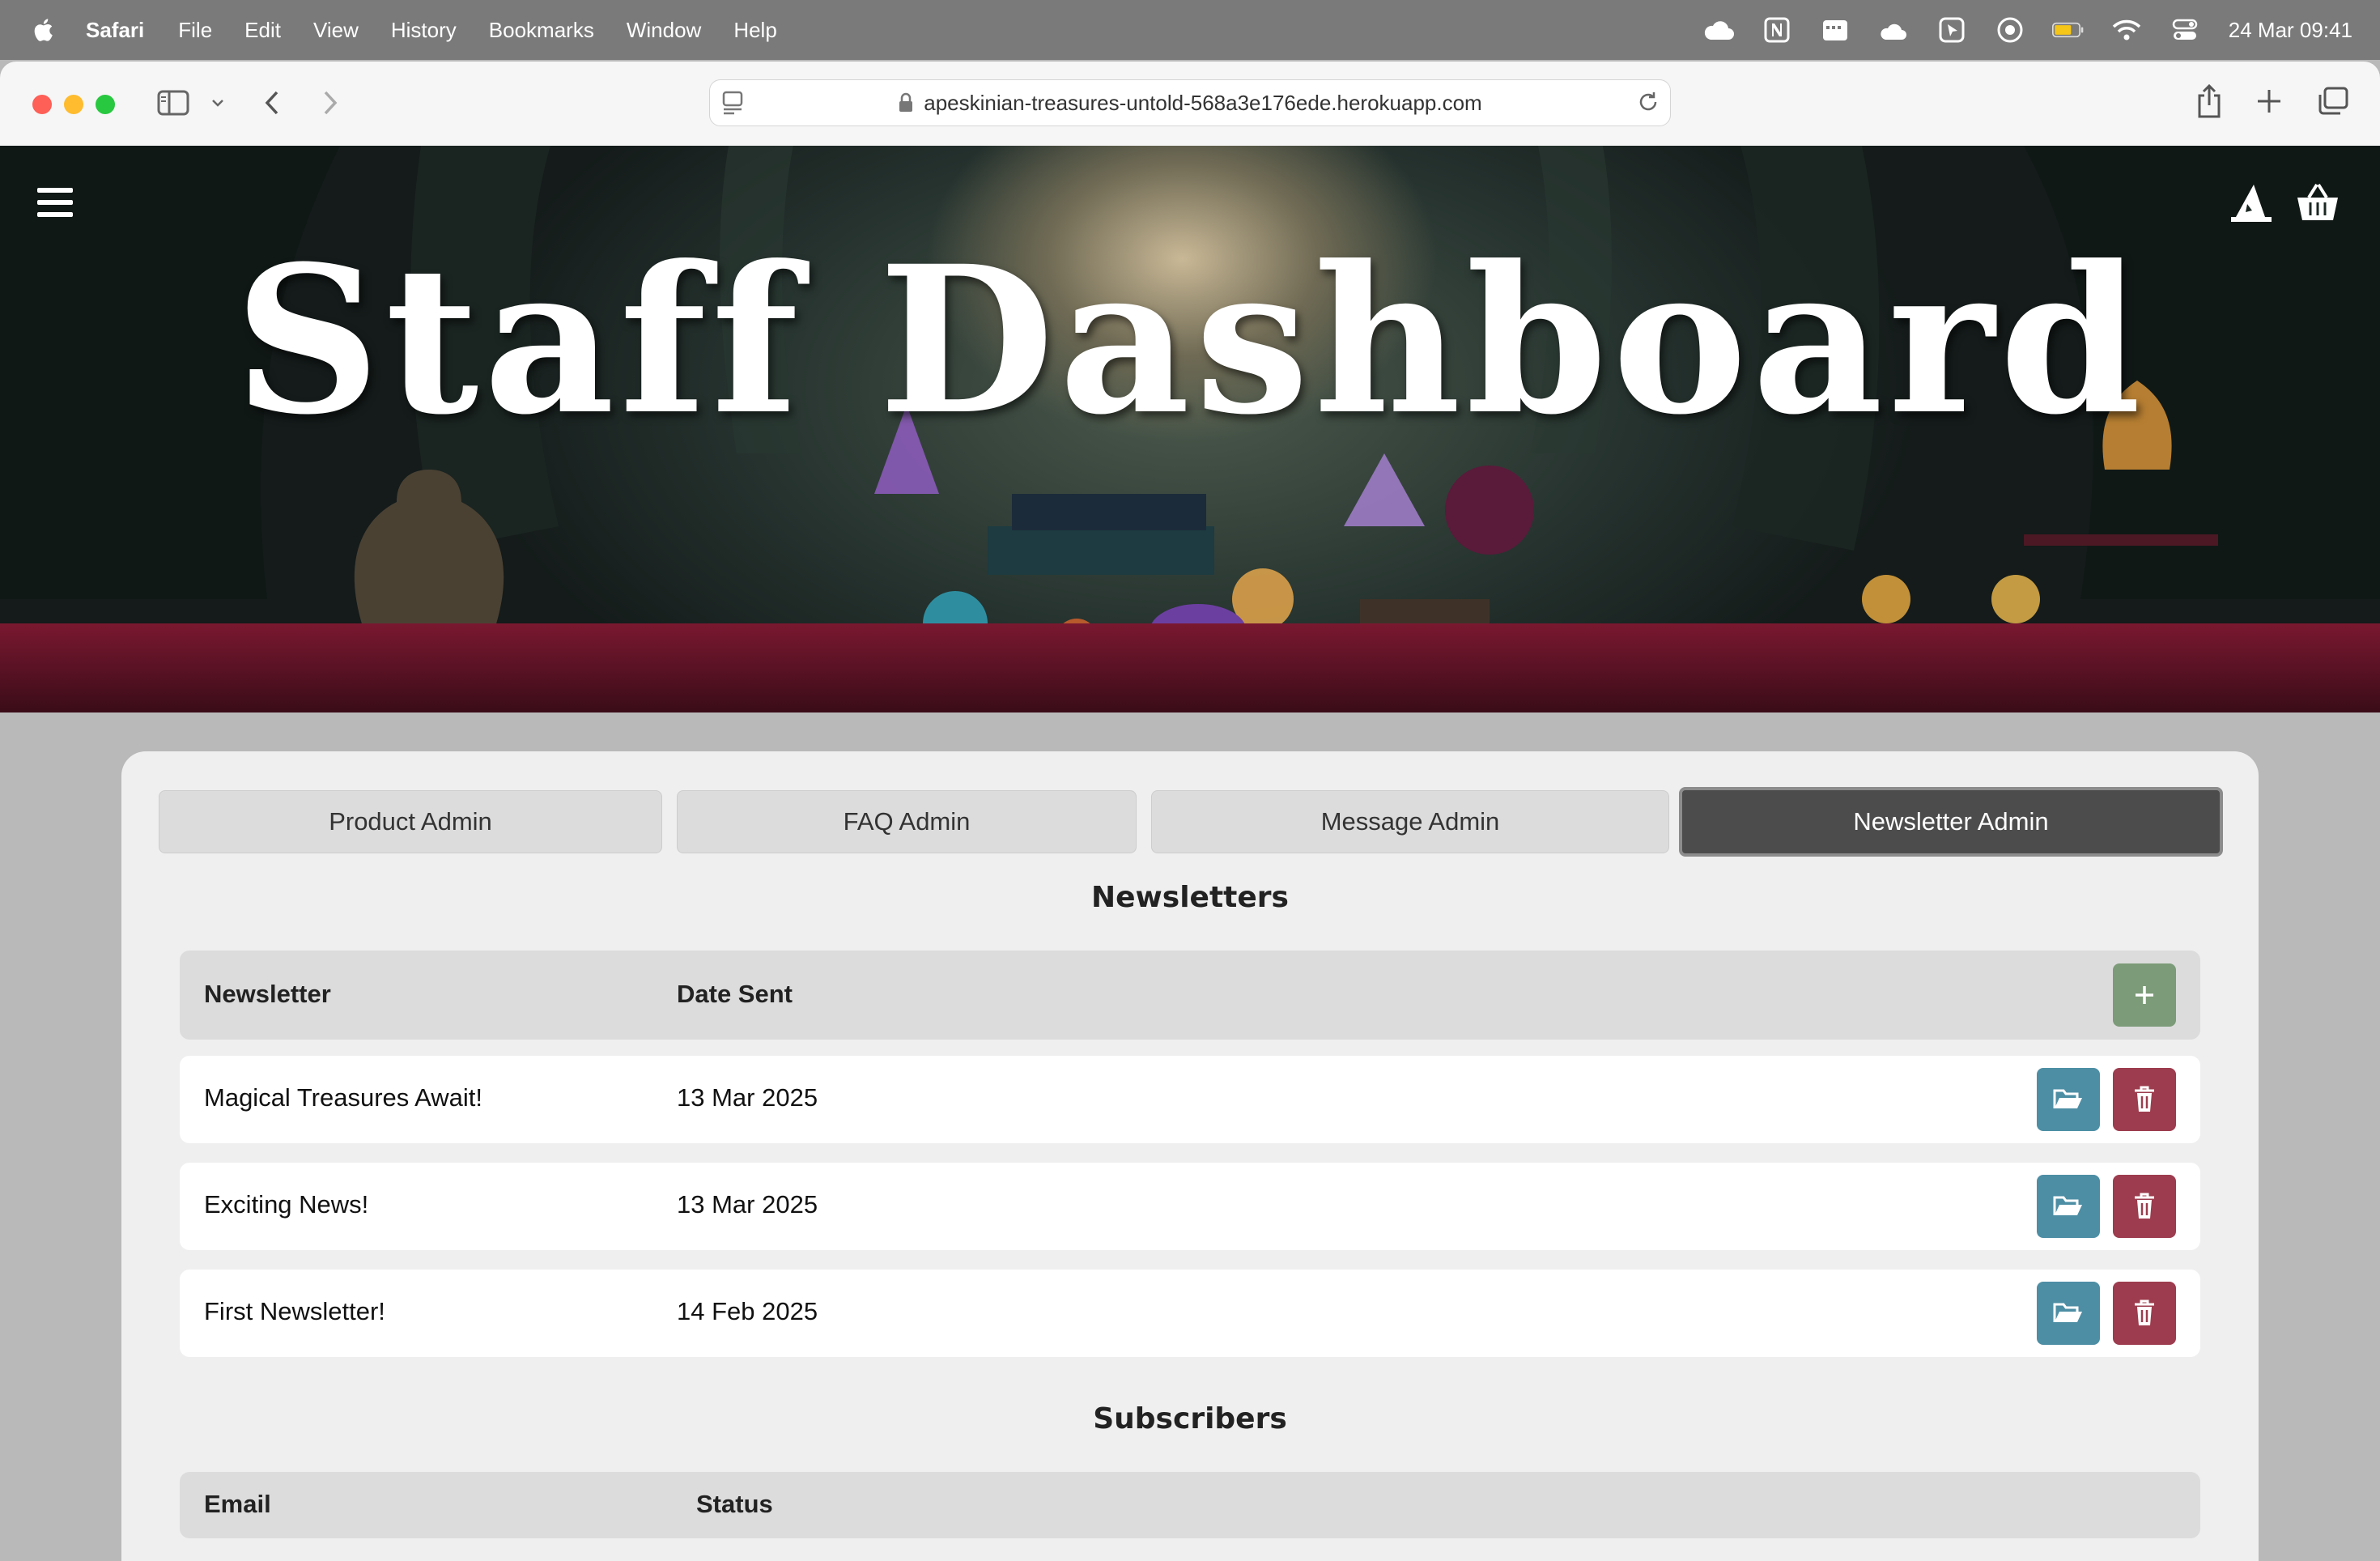 This screenshot has width=2380, height=1561. What do you see at coordinates (73, 105) in the screenshot?
I see `minimize-window-button` at bounding box center [73, 105].